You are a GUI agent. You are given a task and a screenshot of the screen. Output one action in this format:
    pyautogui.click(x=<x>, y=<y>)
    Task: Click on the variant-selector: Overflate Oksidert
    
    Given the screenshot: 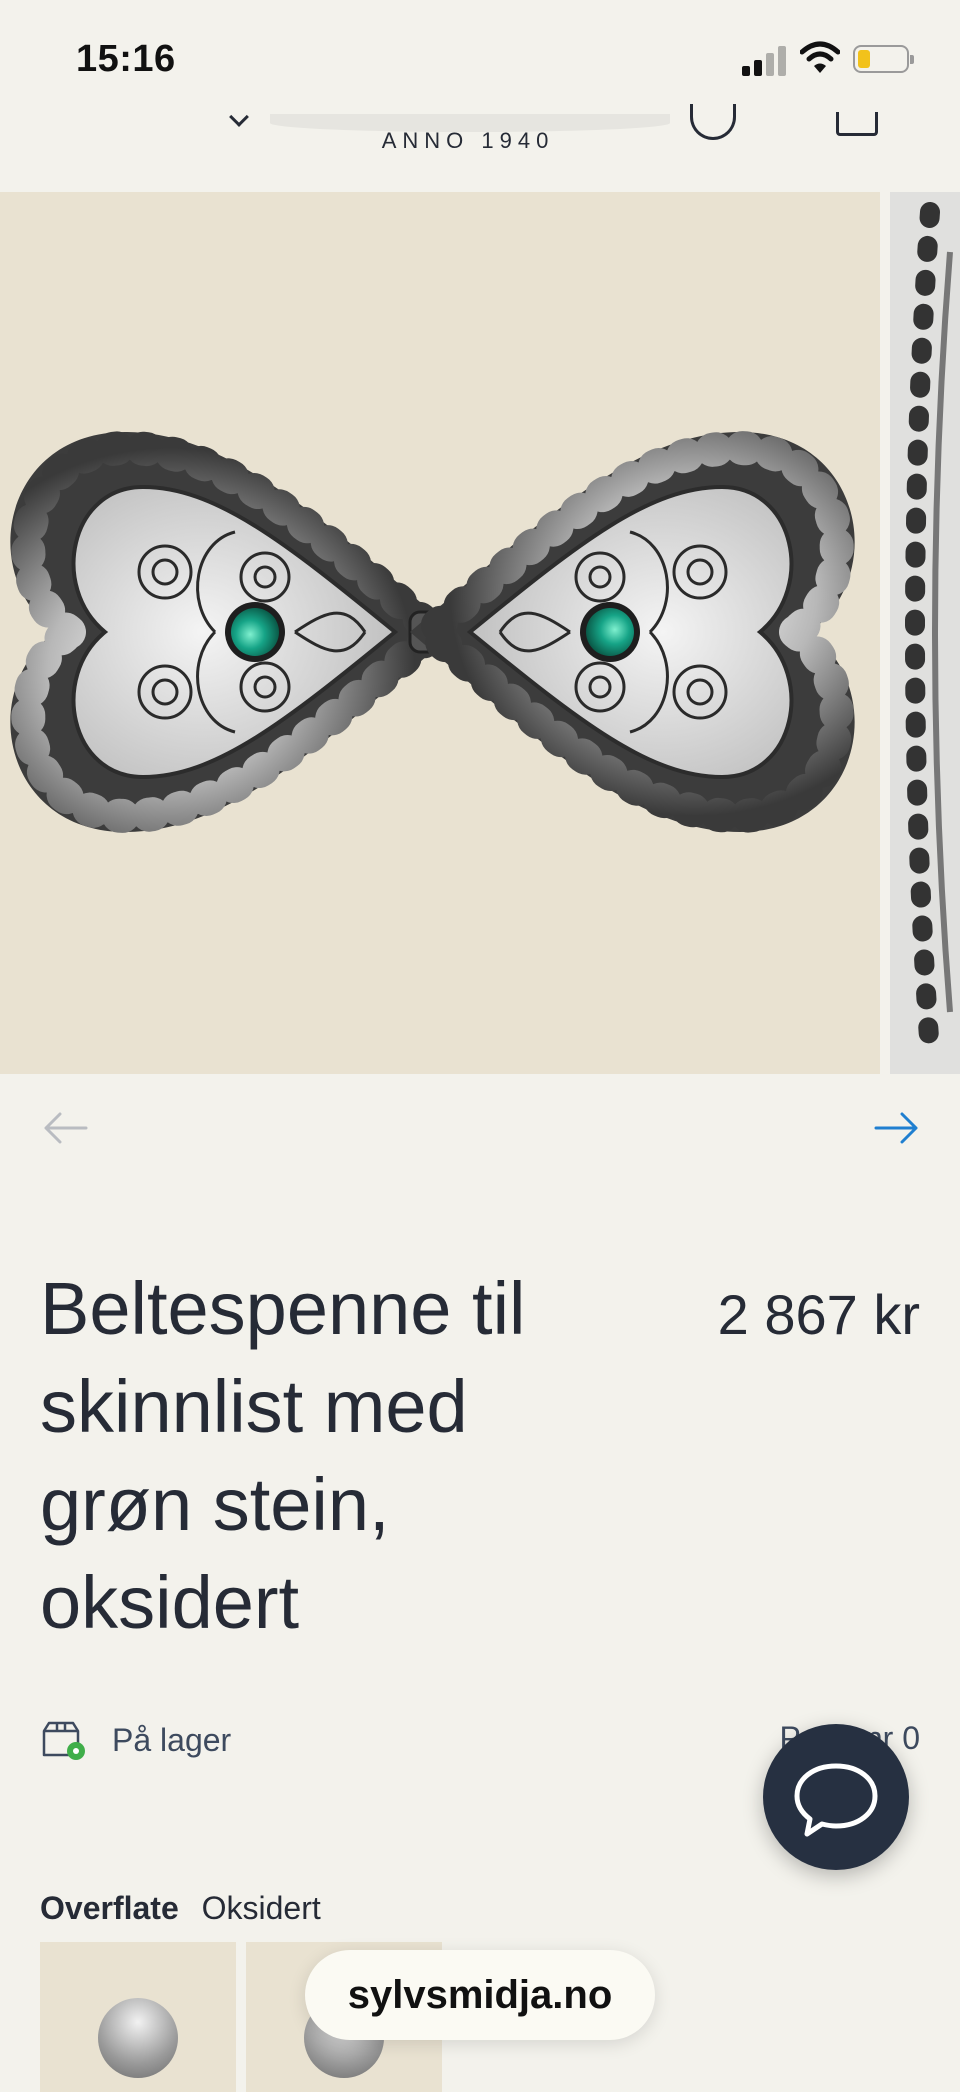 What is the action you would take?
    pyautogui.click(x=180, y=1908)
    